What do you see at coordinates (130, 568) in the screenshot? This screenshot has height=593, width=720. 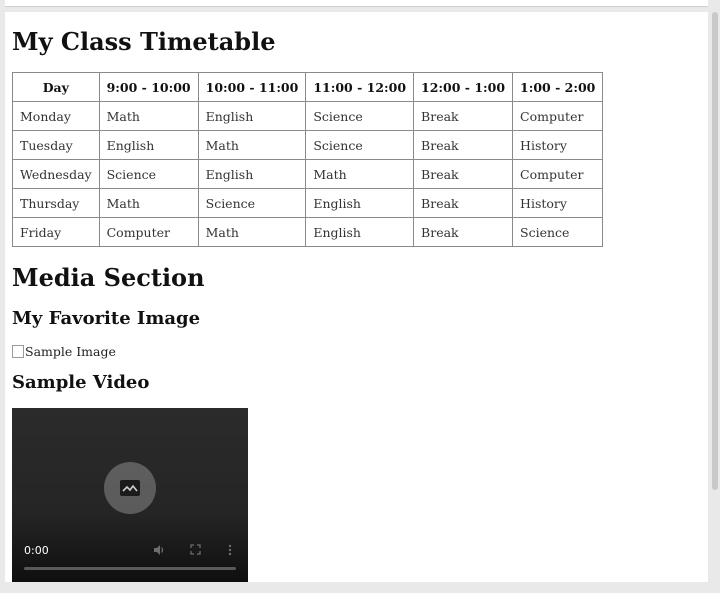 I see `video-progress-bar` at bounding box center [130, 568].